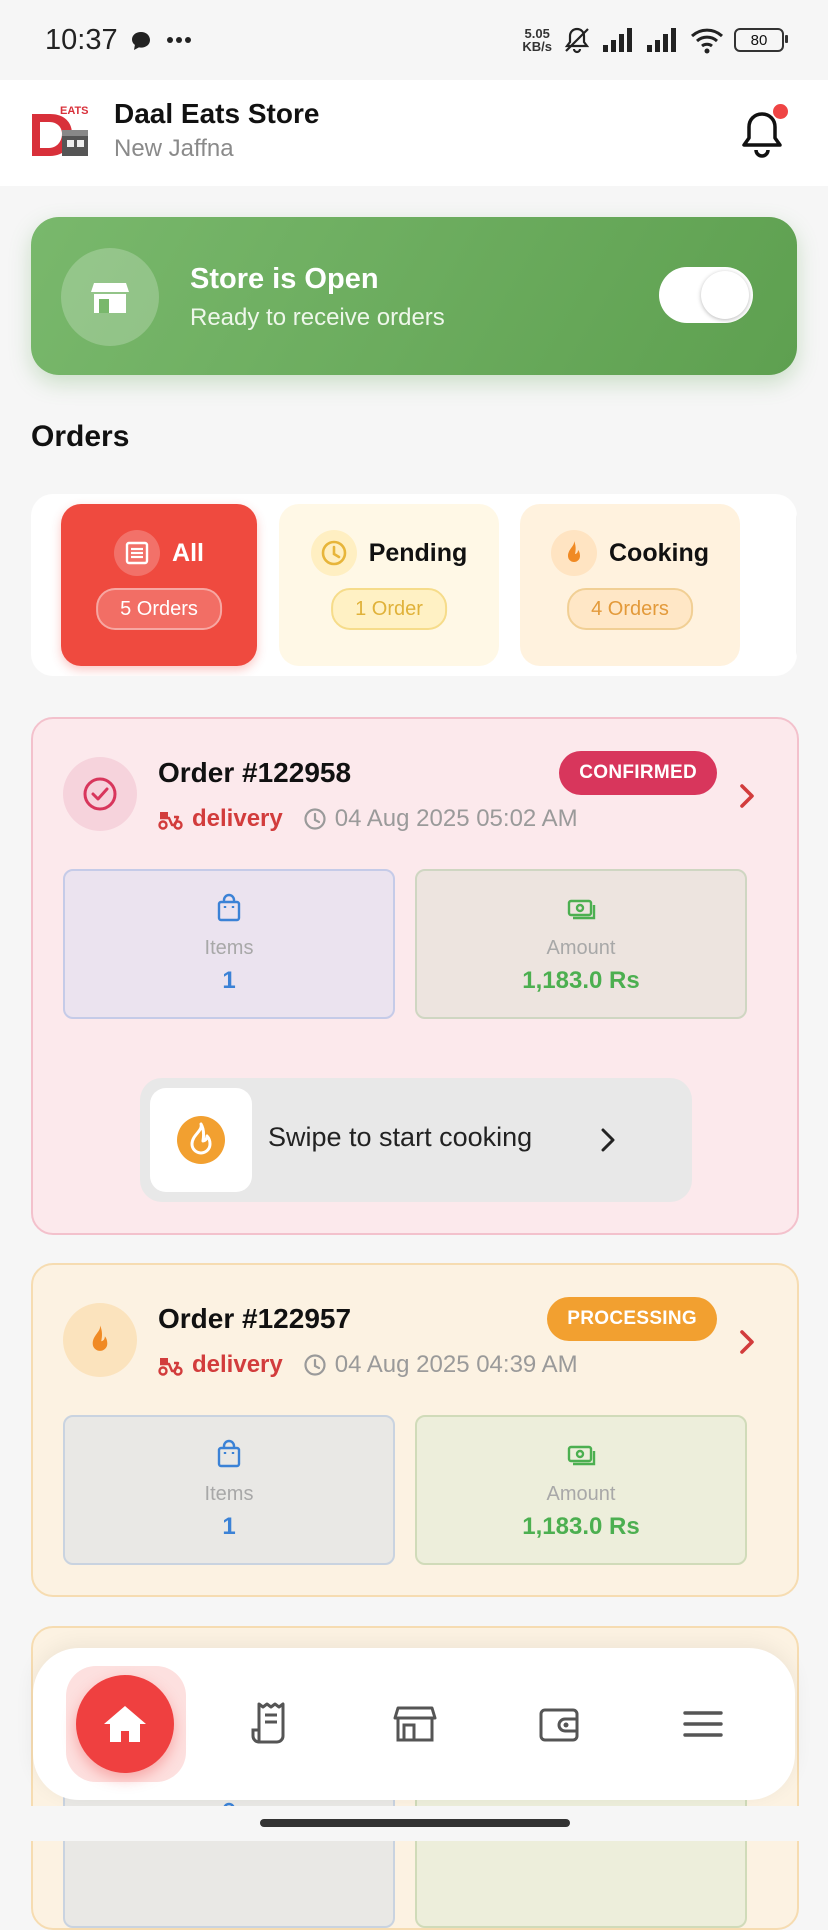 This screenshot has width=828, height=1930. Describe the element at coordinates (100, 794) in the screenshot. I see `confirmed-status-icon` at that location.